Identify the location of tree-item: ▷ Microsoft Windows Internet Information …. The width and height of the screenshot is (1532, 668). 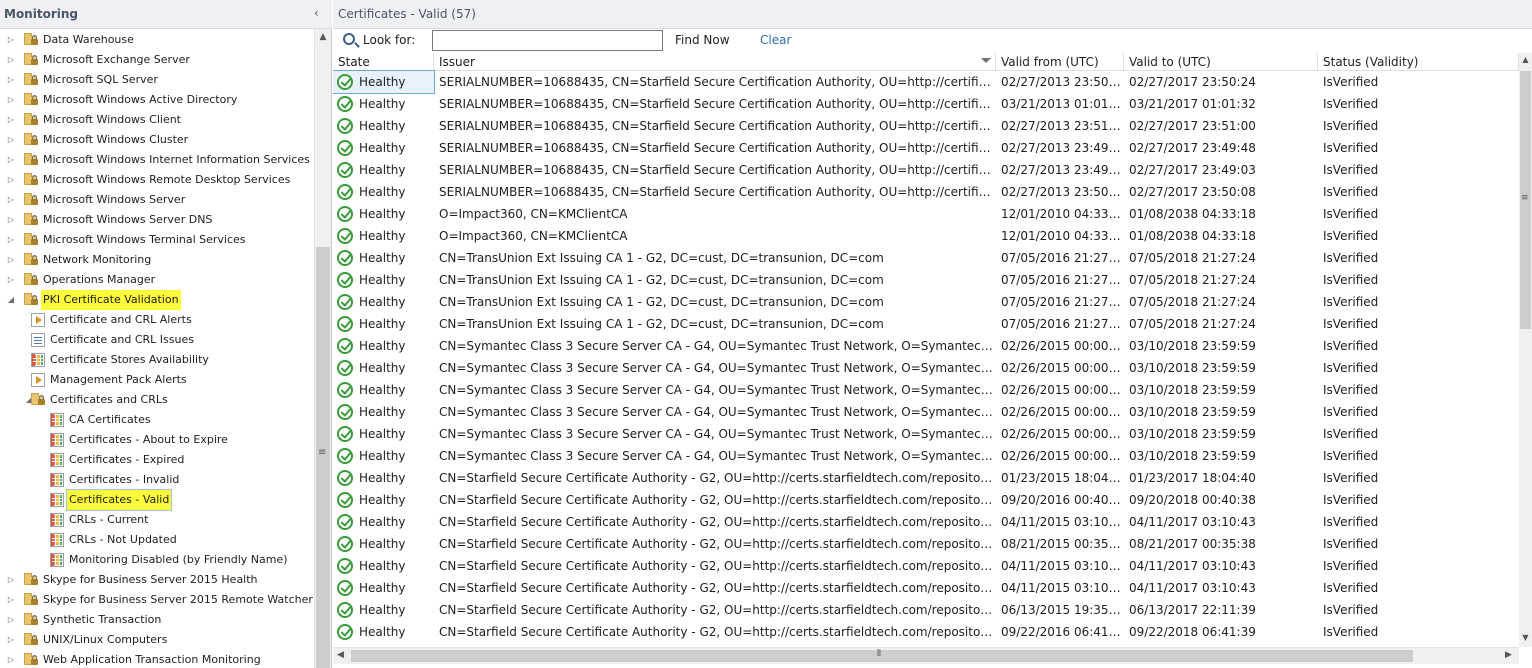
(157, 160).